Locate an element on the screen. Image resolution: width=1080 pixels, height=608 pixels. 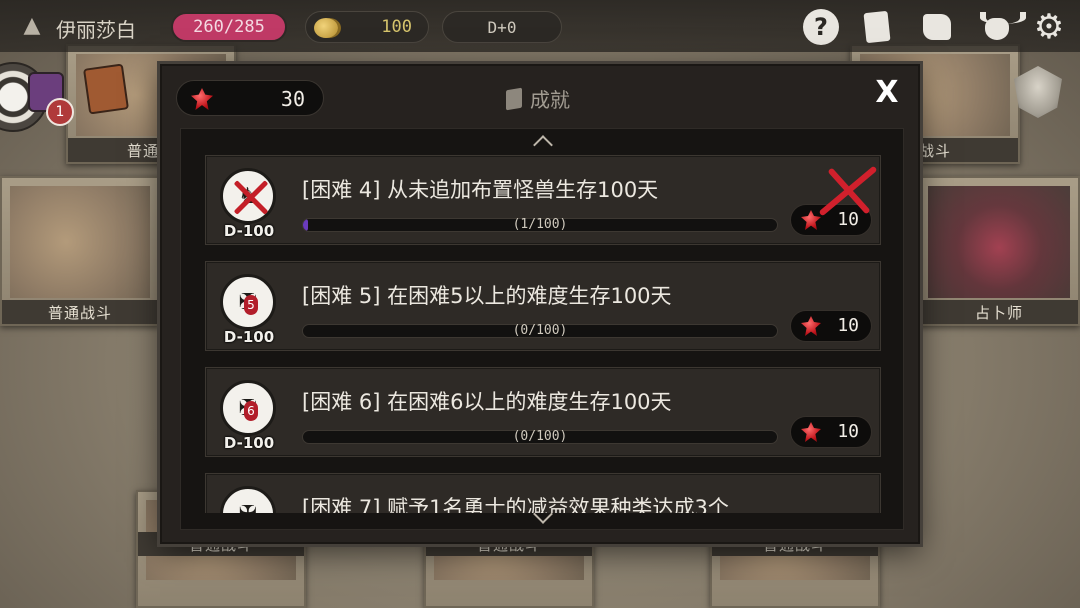
gear-icon: ⚙ is located at coordinates (1049, 27).